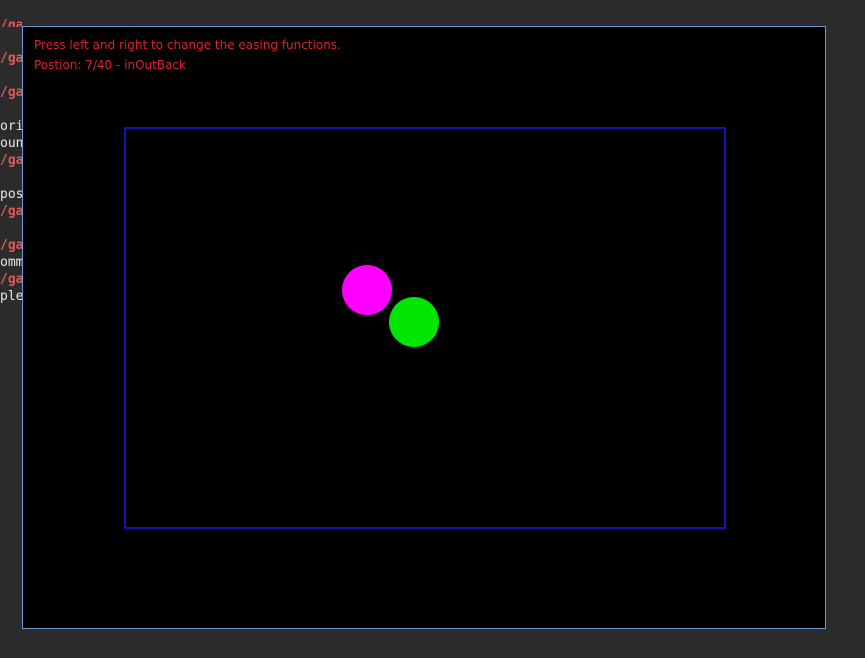  What do you see at coordinates (414, 322) in the screenshot?
I see `green-ball` at bounding box center [414, 322].